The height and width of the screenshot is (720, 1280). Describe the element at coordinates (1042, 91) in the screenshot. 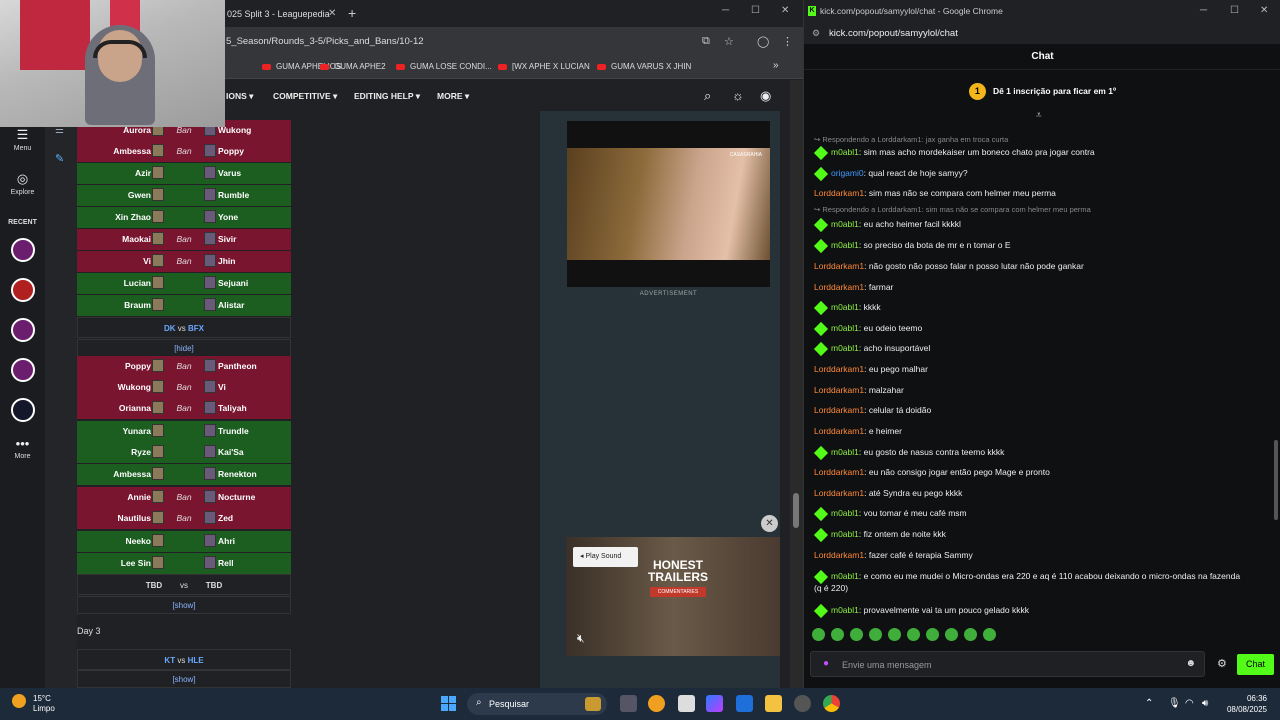

I see `sub-gift-banner: 1 Dê 1 inscrição para ficar em 1º` at that location.